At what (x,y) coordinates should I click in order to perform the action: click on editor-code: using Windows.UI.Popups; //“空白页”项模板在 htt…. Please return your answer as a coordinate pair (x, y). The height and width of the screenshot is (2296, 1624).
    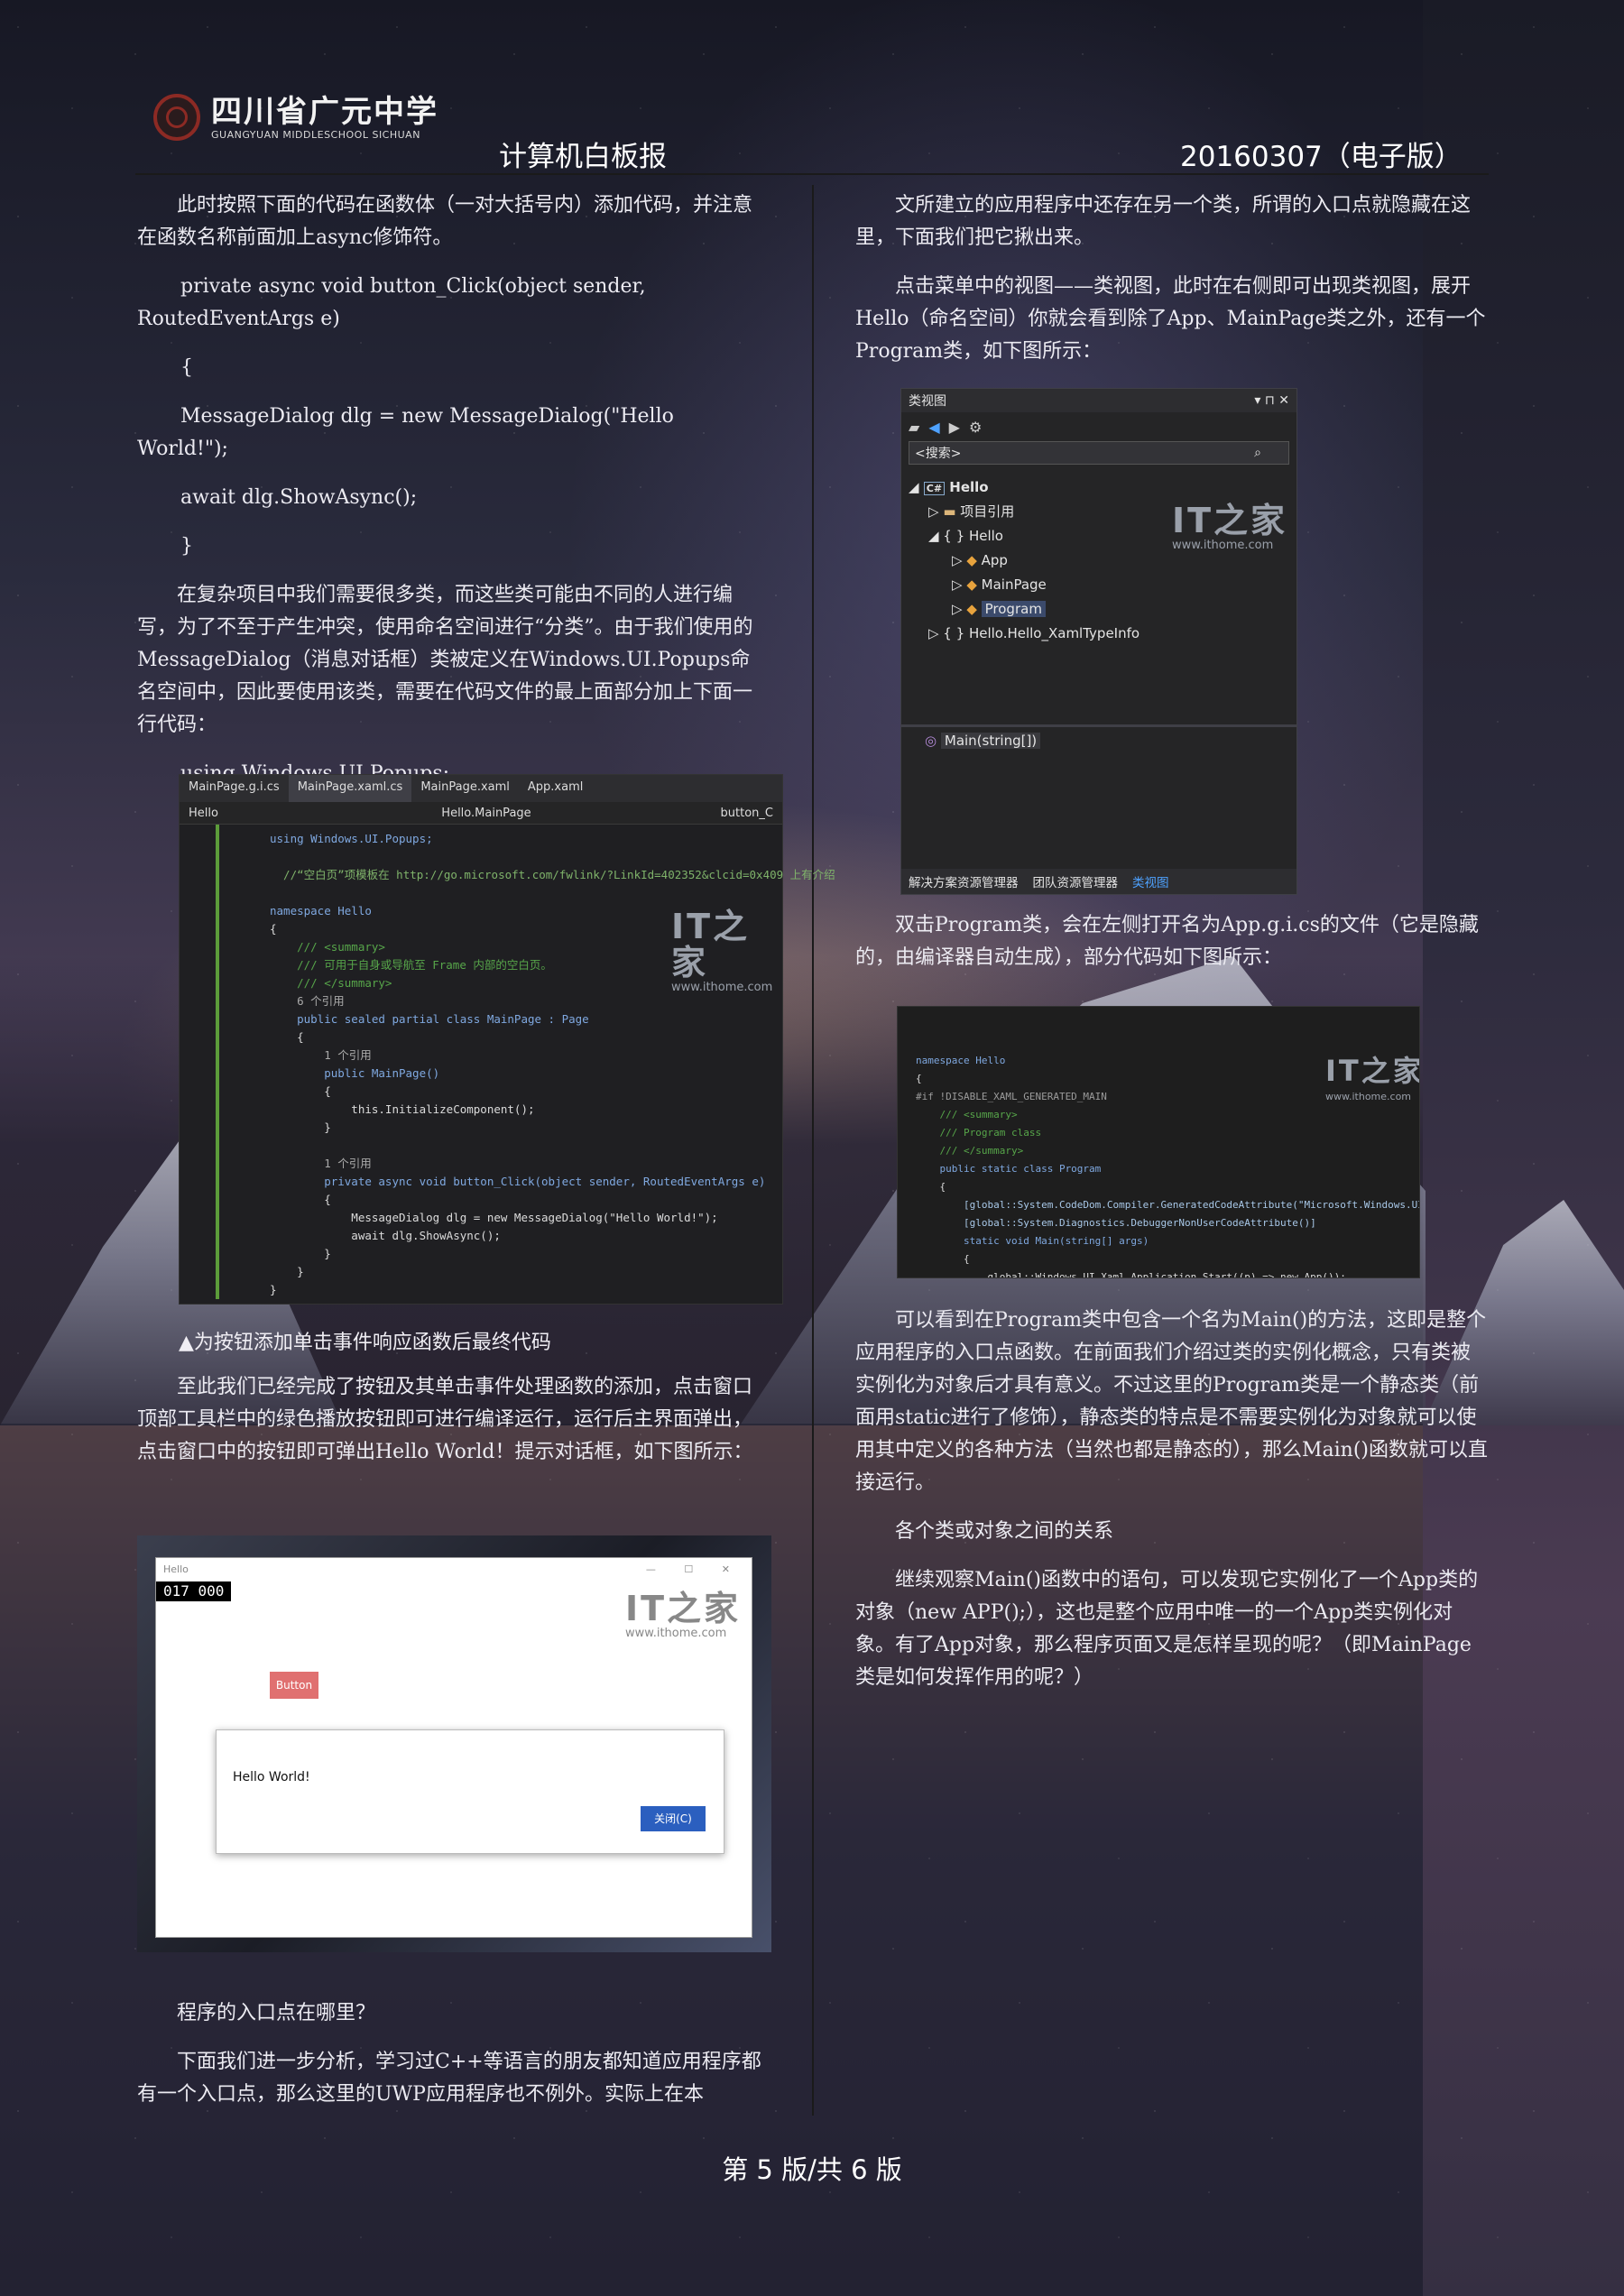
    Looking at the image, I should click on (526, 1062).